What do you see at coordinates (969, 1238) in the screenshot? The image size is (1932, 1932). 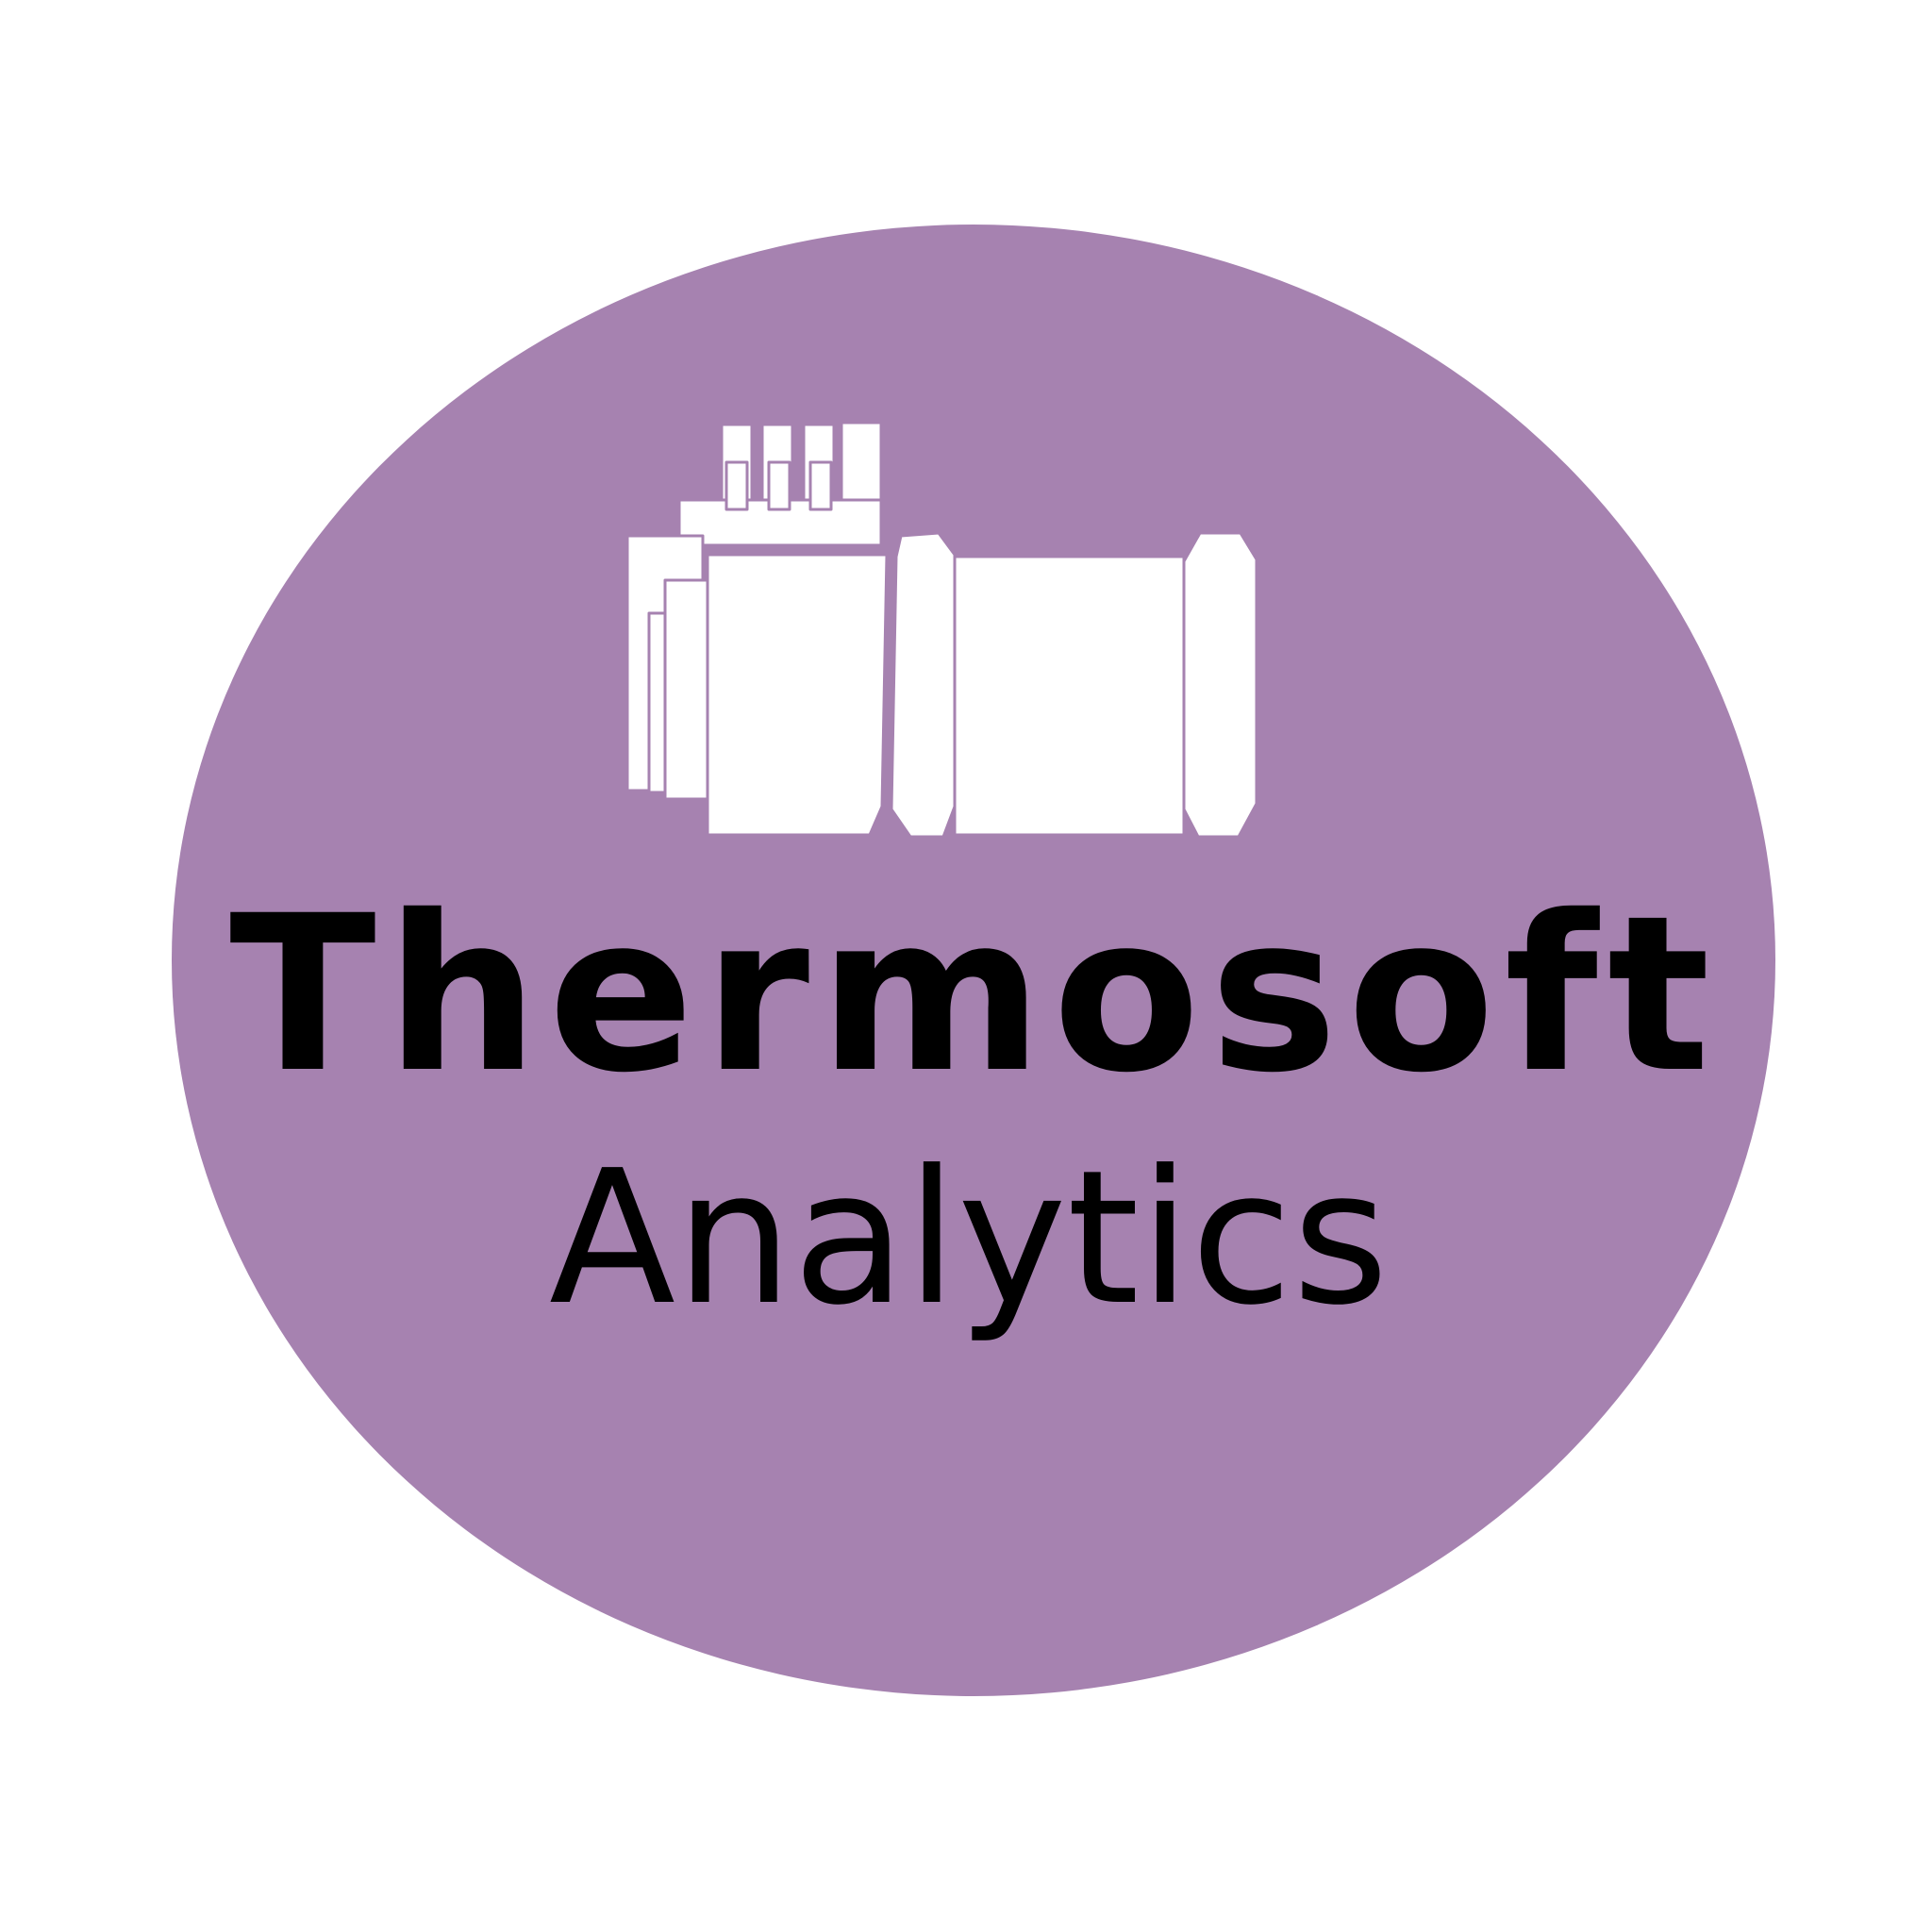 I see `brand-subtitle: Analytics` at bounding box center [969, 1238].